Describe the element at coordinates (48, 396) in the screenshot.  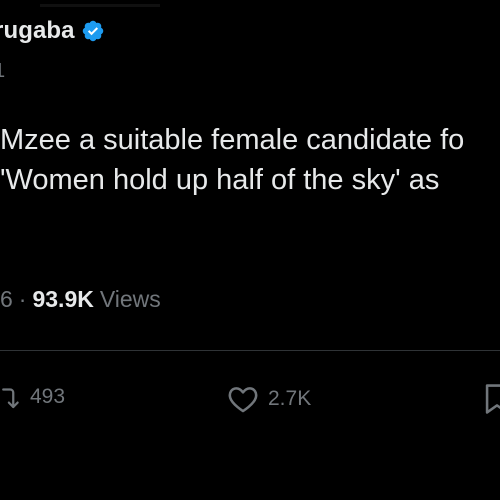
I see `retweet-count: 493` at that location.